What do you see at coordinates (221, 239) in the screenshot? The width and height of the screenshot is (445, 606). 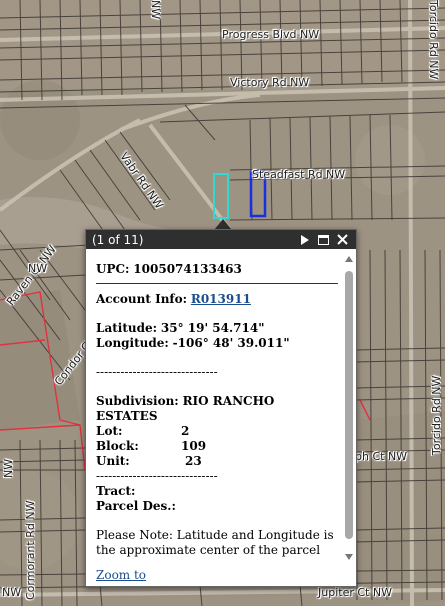 I see `popup-titlebar: (1 of 11)` at bounding box center [221, 239].